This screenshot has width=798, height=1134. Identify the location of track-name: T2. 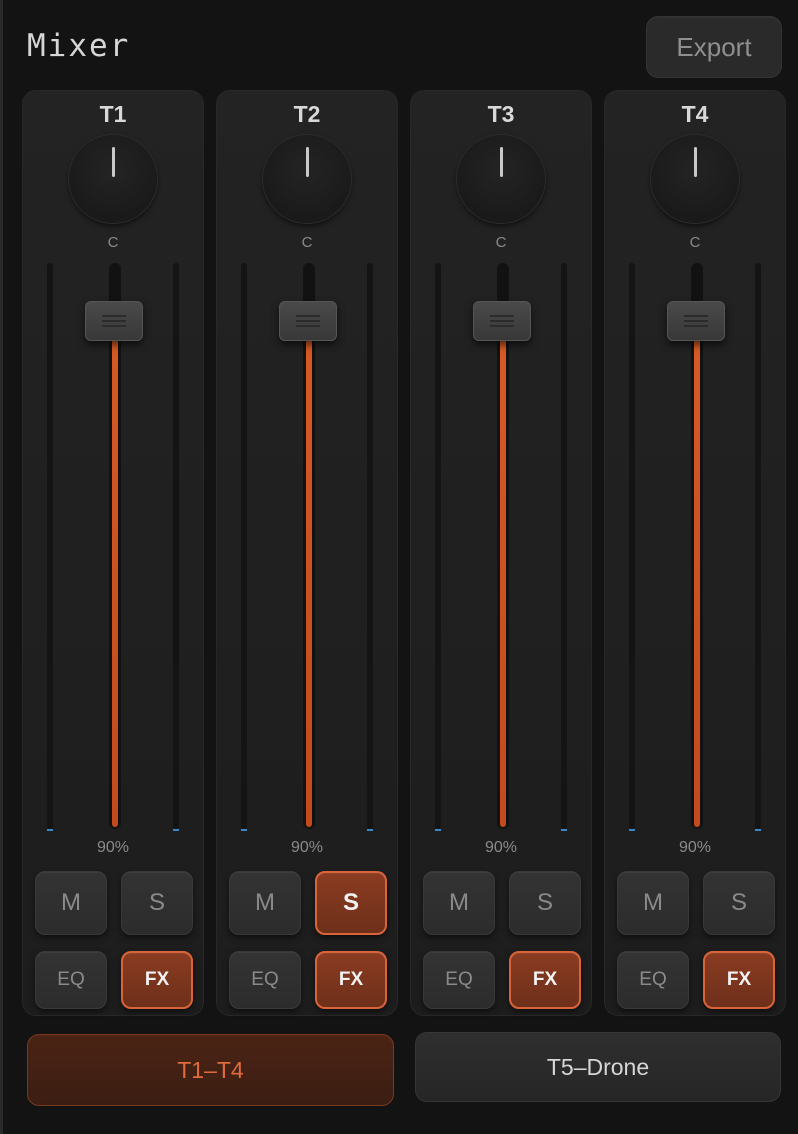
(307, 114).